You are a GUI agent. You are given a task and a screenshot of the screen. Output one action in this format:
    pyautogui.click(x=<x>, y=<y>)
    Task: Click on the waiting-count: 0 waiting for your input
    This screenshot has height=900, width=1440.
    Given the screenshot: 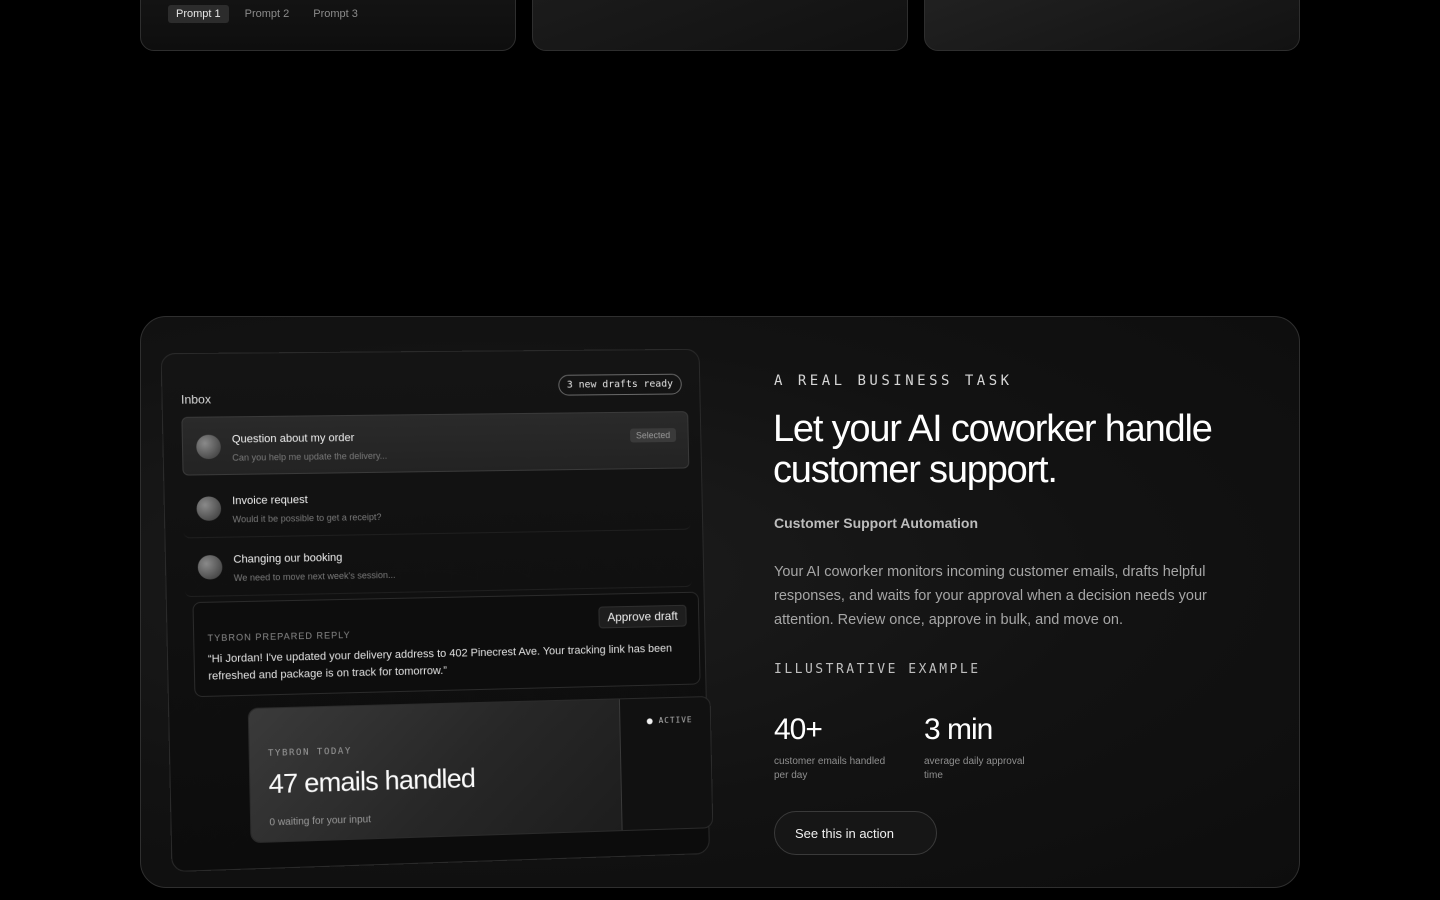 What is the action you would take?
    pyautogui.click(x=320, y=821)
    